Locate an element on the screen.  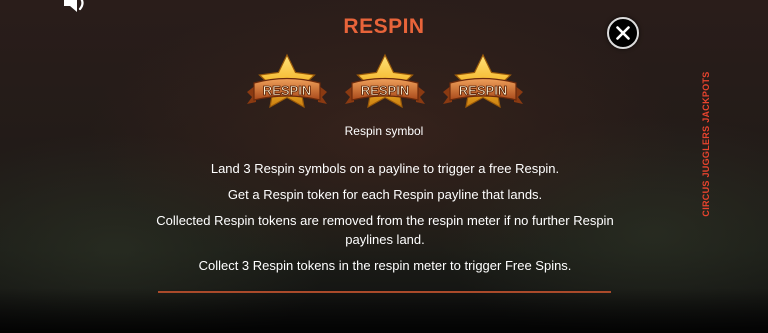
speaker-icon is located at coordinates (74, 6).